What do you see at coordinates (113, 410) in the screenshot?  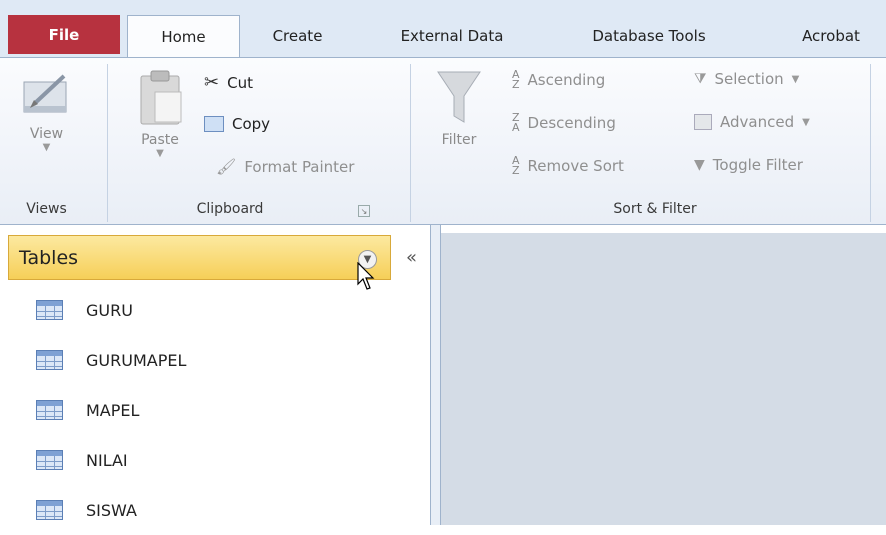 I see `table-name: MAPEL` at bounding box center [113, 410].